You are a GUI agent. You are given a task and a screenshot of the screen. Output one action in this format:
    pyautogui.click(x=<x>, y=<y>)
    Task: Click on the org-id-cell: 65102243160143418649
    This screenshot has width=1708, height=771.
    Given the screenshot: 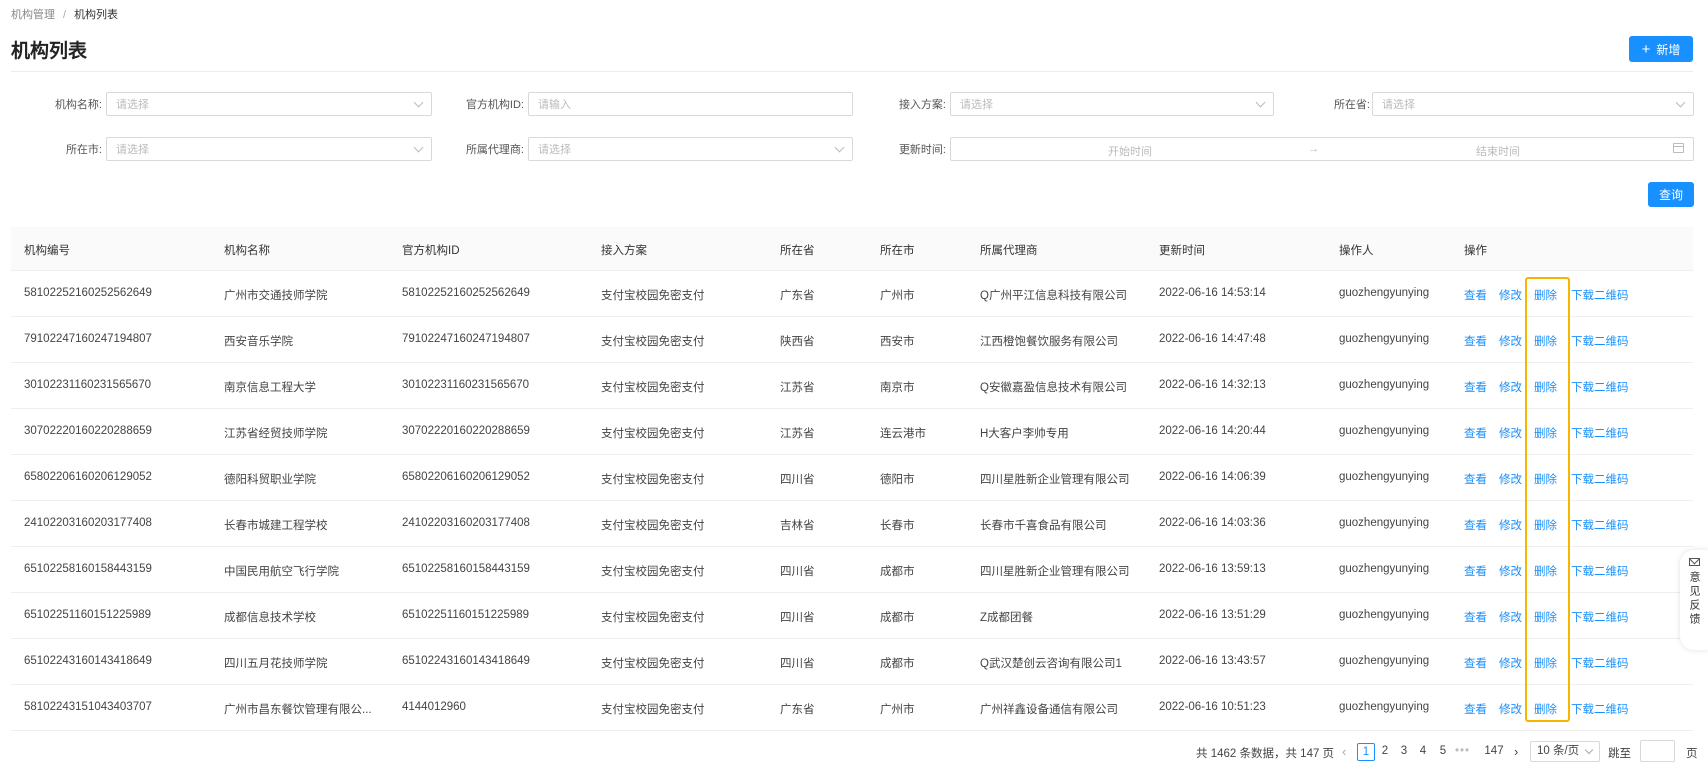 What is the action you would take?
    pyautogui.click(x=88, y=661)
    